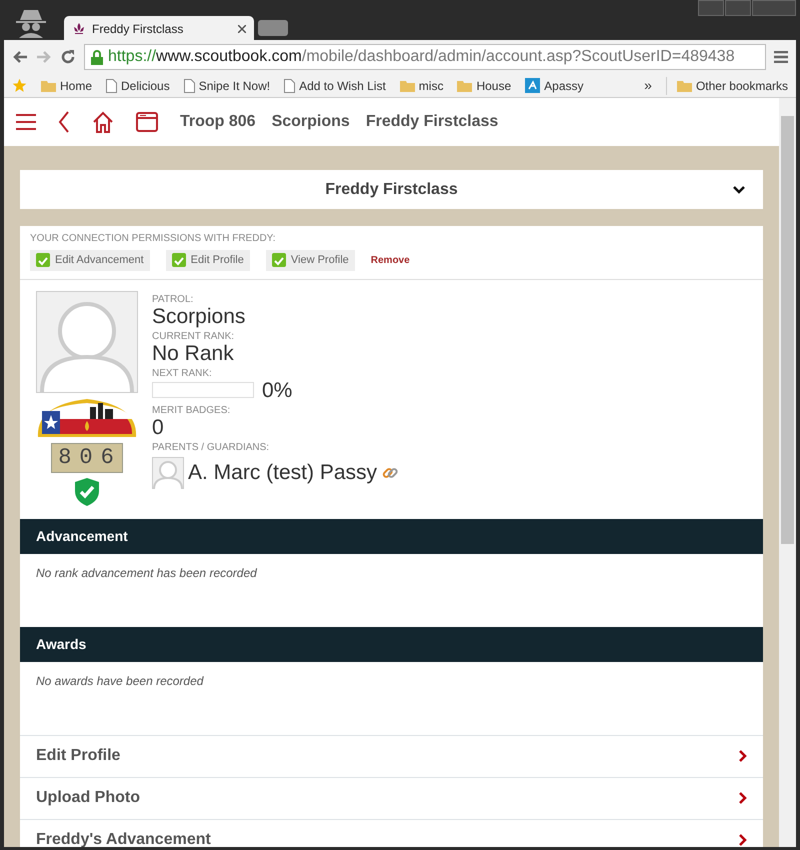 Image resolution: width=800 pixels, height=850 pixels. What do you see at coordinates (138, 29) in the screenshot?
I see `tab-title: Freddy Firstclass` at bounding box center [138, 29].